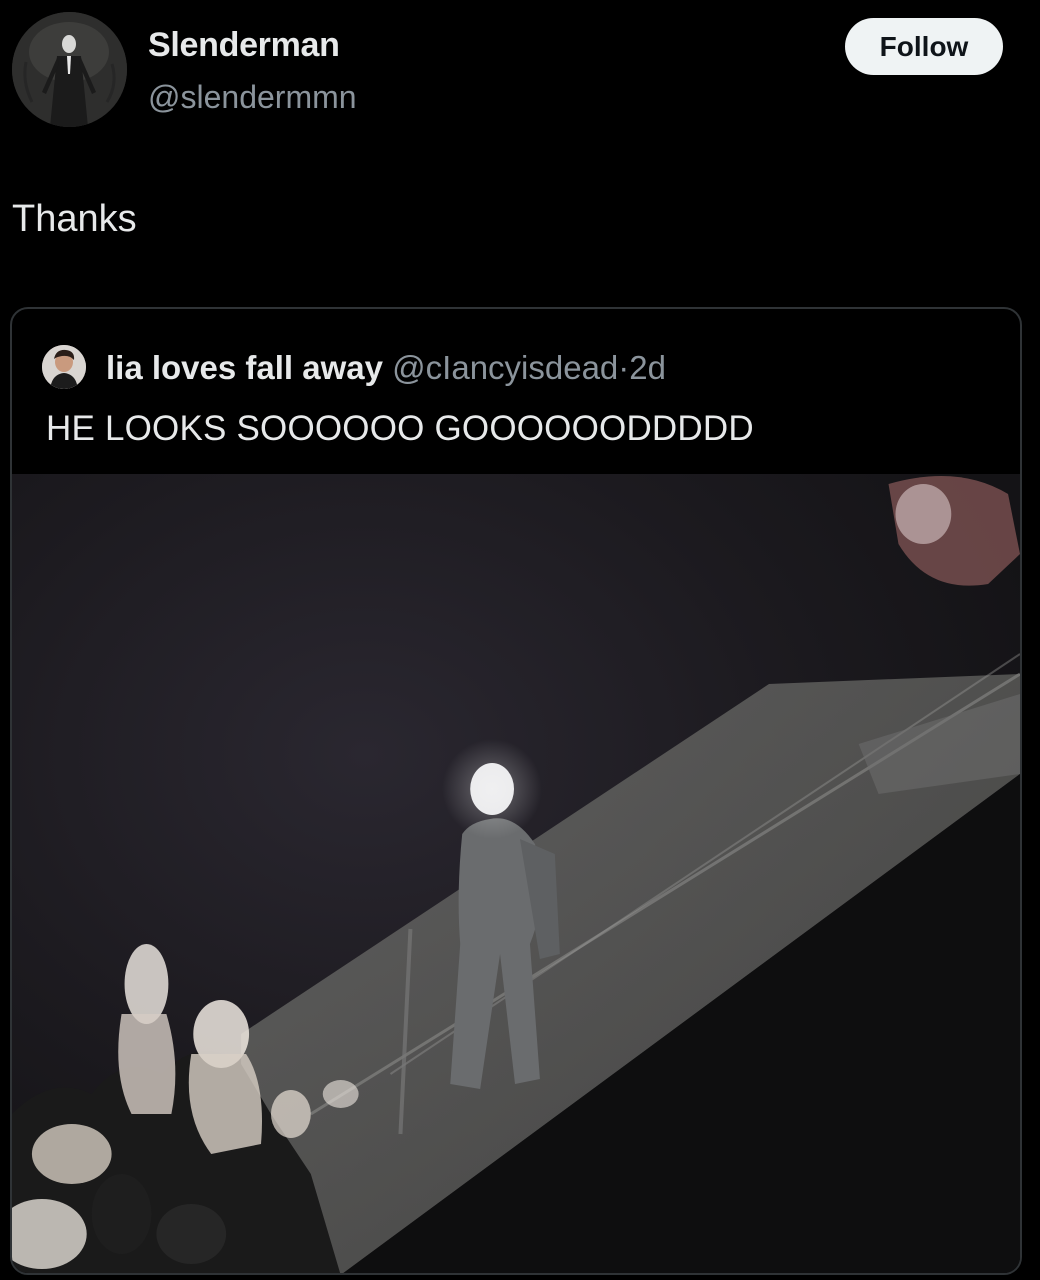  Describe the element at coordinates (244, 367) in the screenshot. I see `quoted-display-name: lia loves fall away` at that location.